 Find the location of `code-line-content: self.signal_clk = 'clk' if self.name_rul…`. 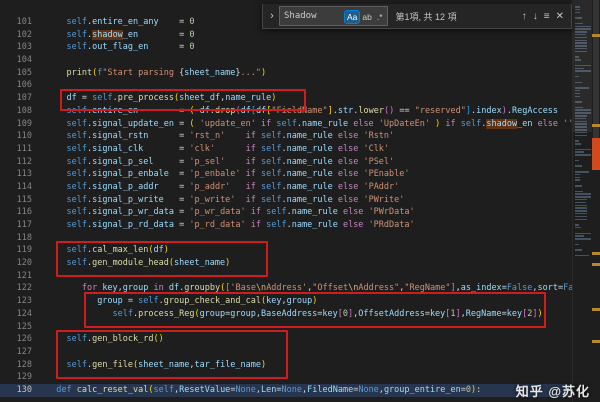

code-line-content: self.signal_clk = 'clk' if self.name_rul… is located at coordinates (309, 149).